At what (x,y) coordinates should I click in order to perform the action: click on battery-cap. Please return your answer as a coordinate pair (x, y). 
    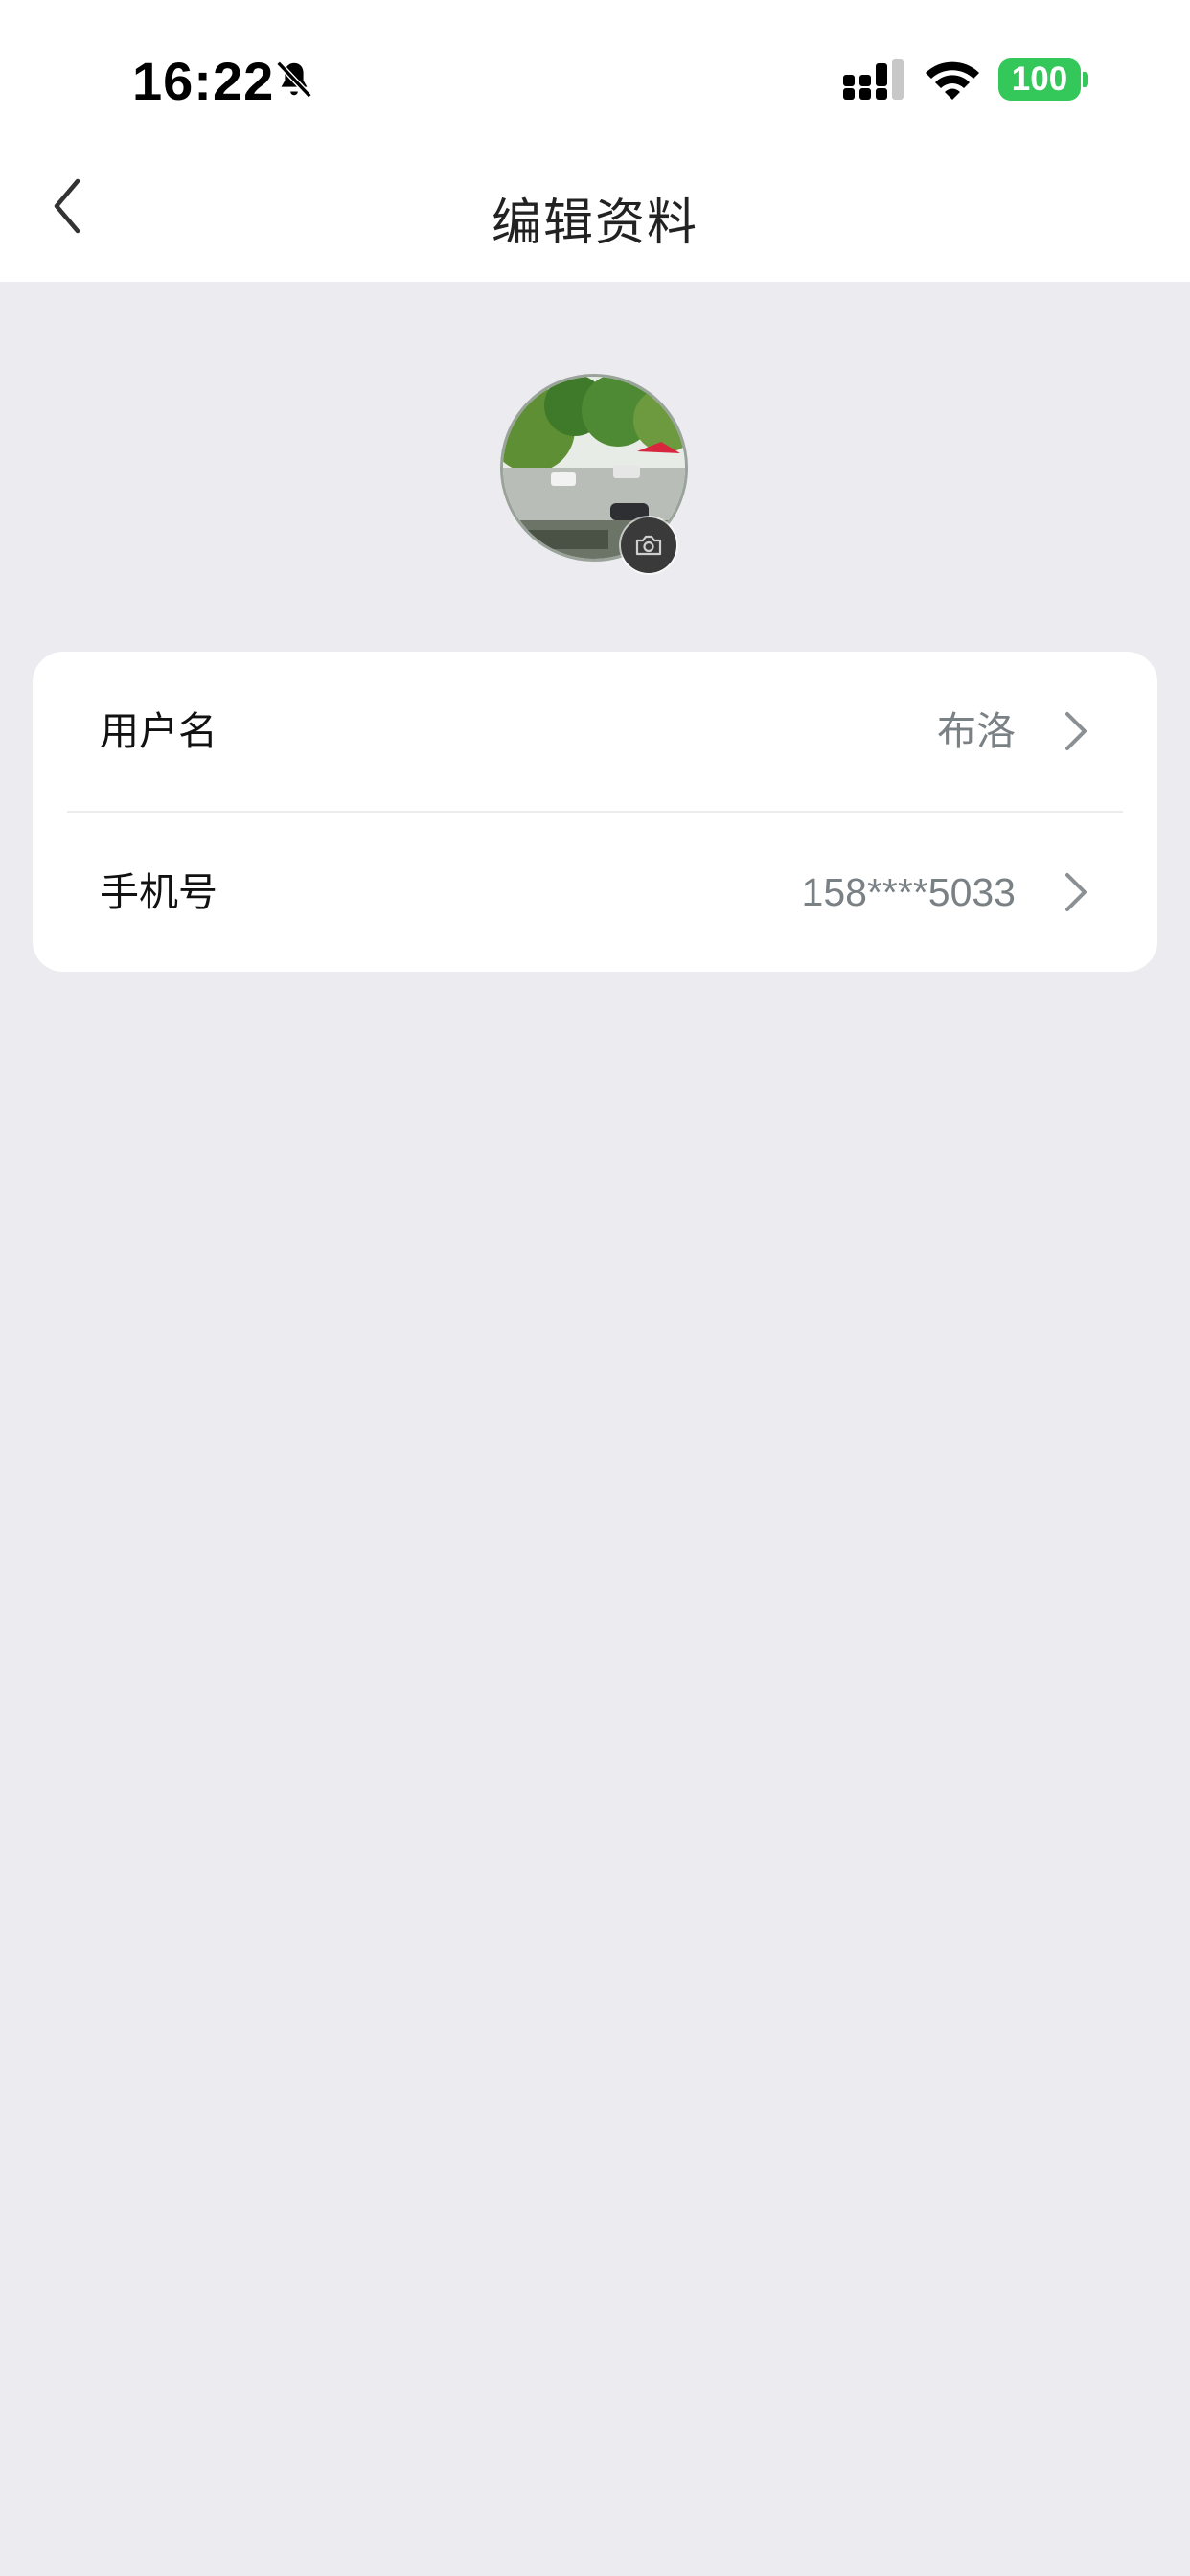
    Looking at the image, I should click on (1085, 79).